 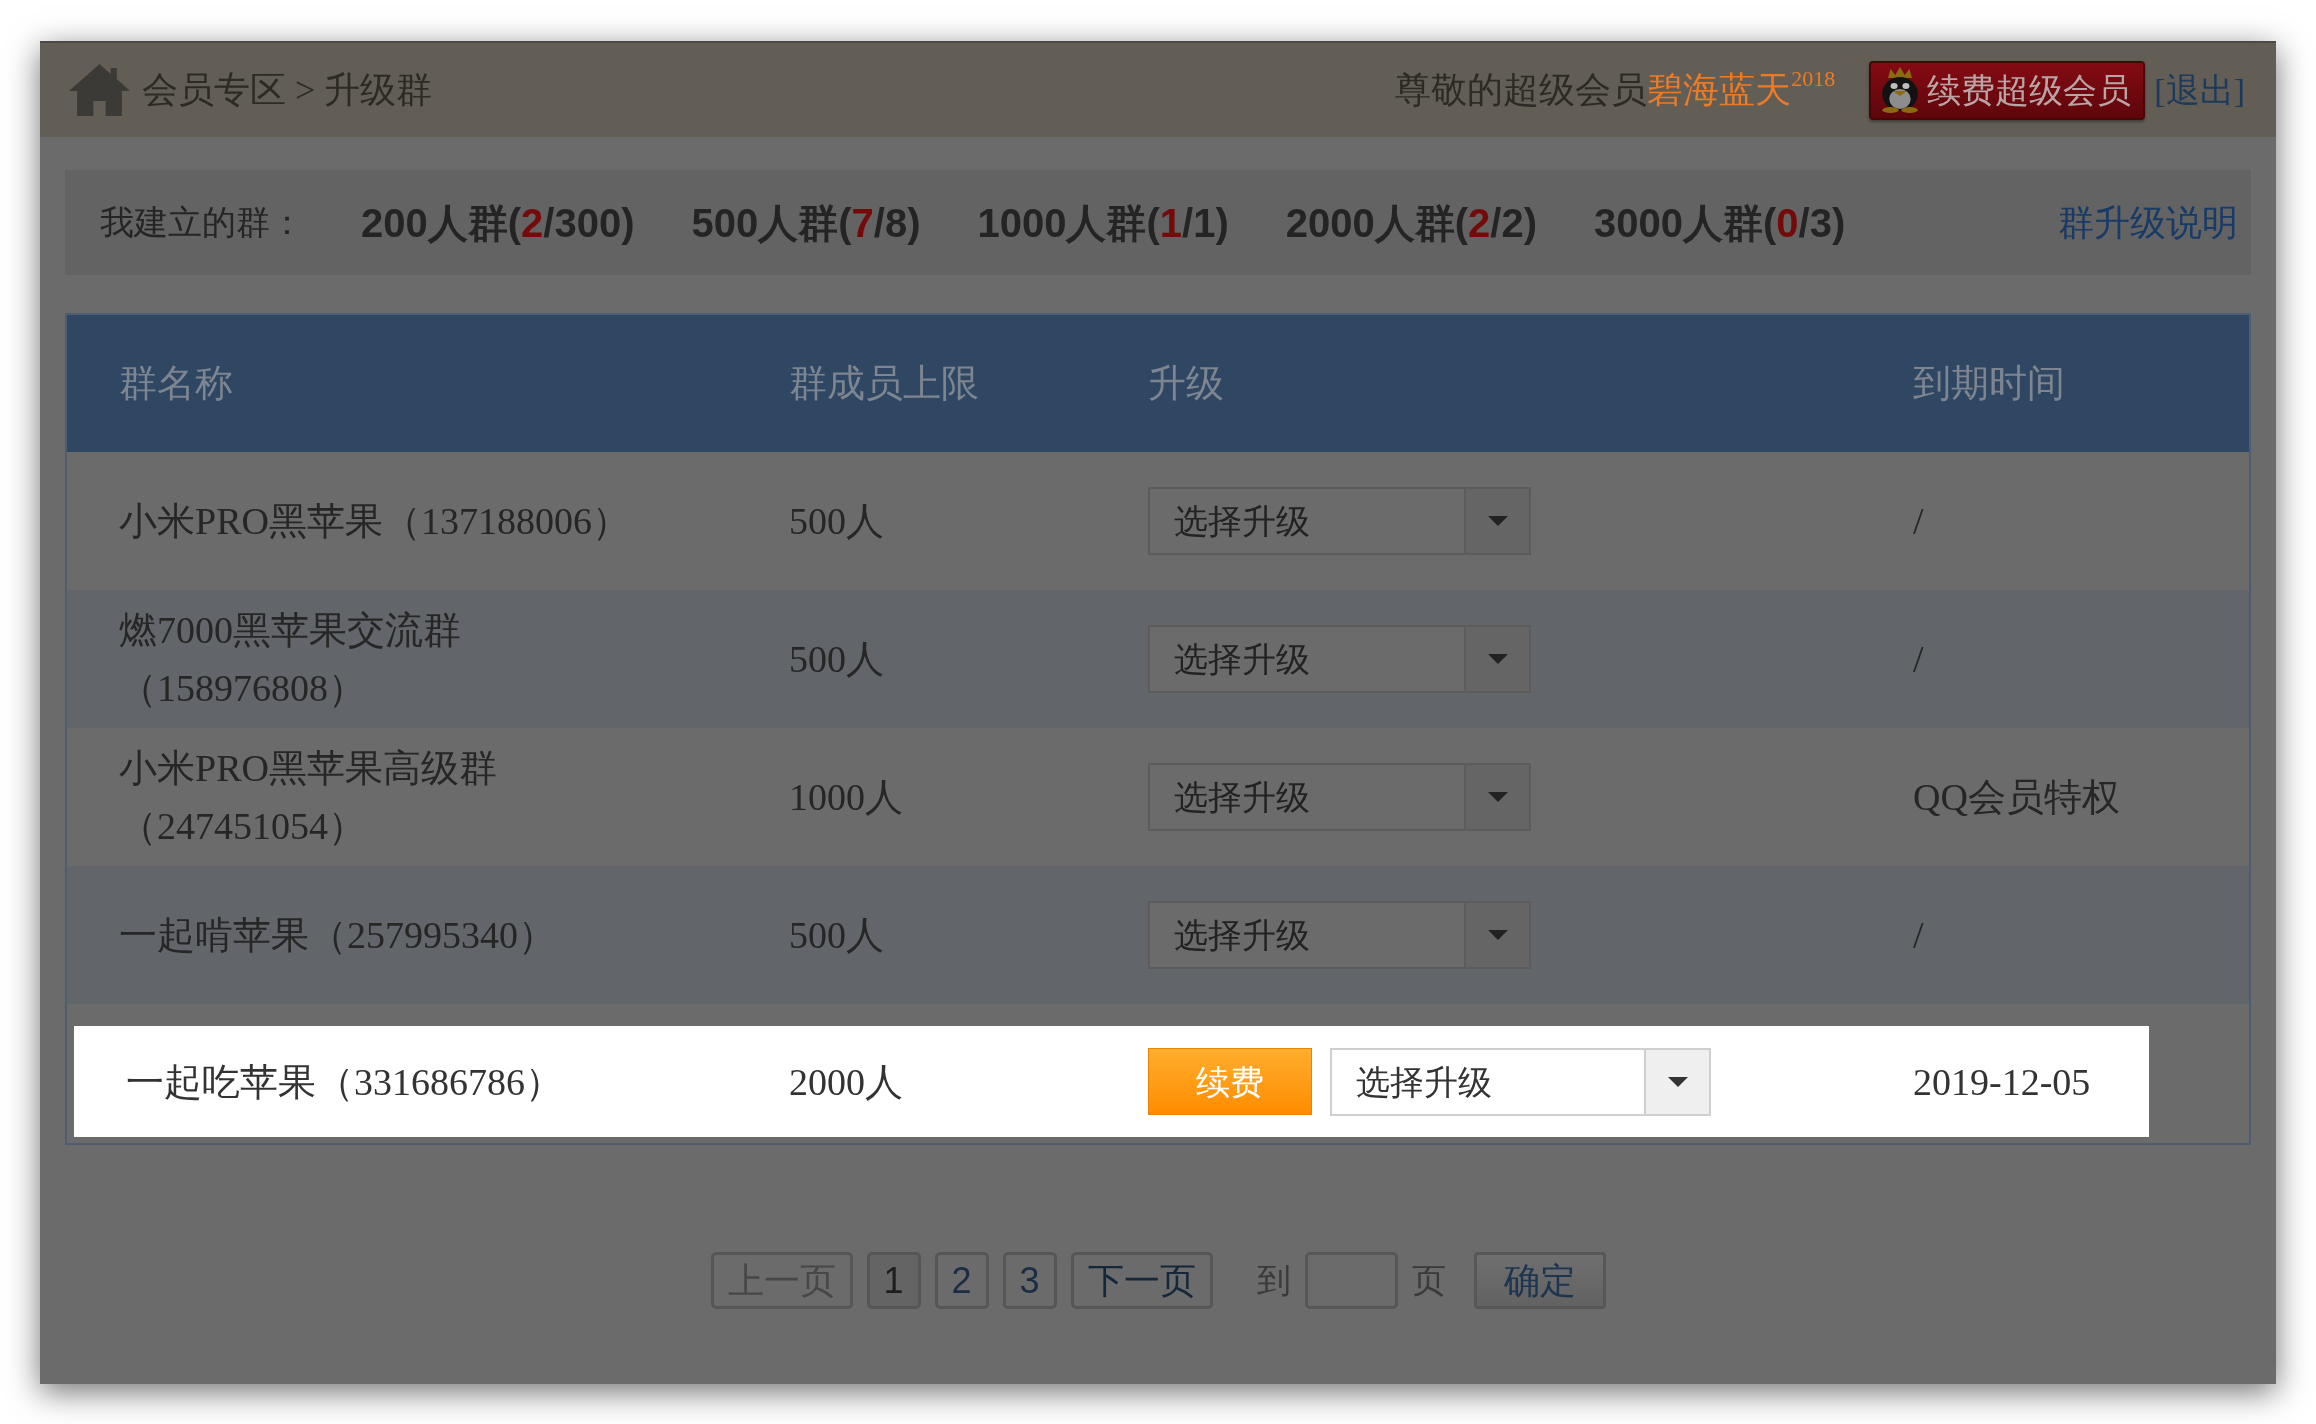 I want to click on column-header: 群成员上限, so click(x=884, y=383).